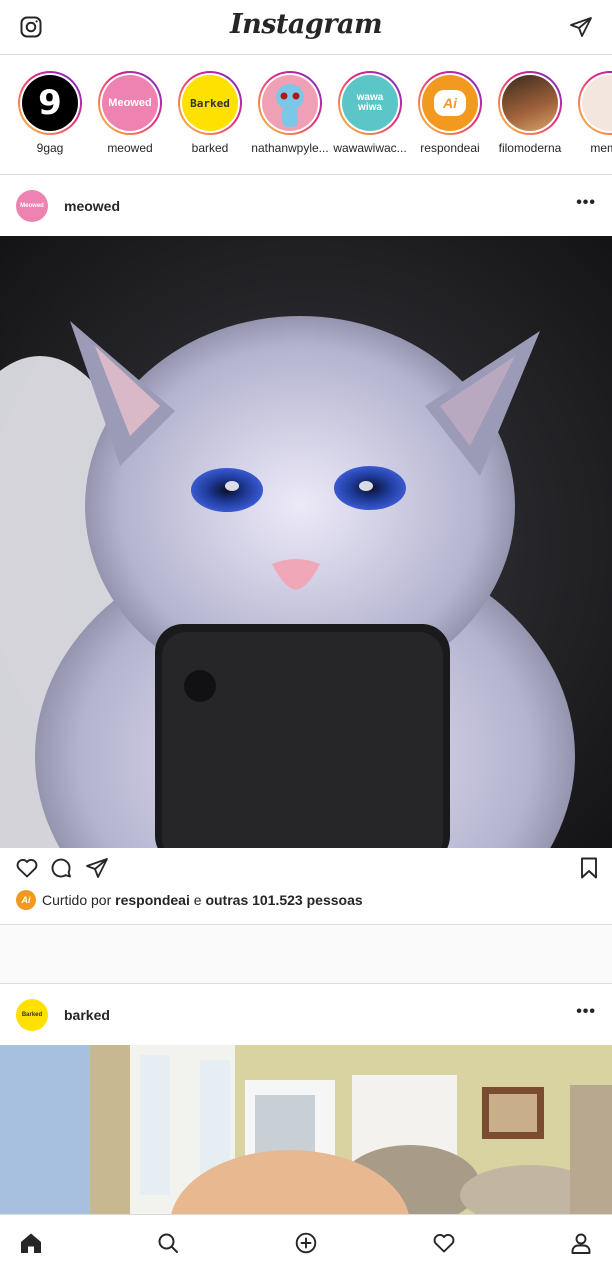 This screenshot has width=612, height=1269. What do you see at coordinates (50, 148) in the screenshot?
I see `story-username: 9gag` at bounding box center [50, 148].